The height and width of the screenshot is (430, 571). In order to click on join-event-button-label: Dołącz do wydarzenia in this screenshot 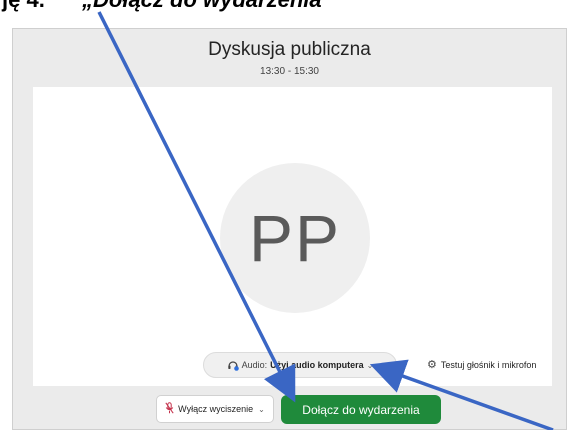, I will do `click(361, 409)`.